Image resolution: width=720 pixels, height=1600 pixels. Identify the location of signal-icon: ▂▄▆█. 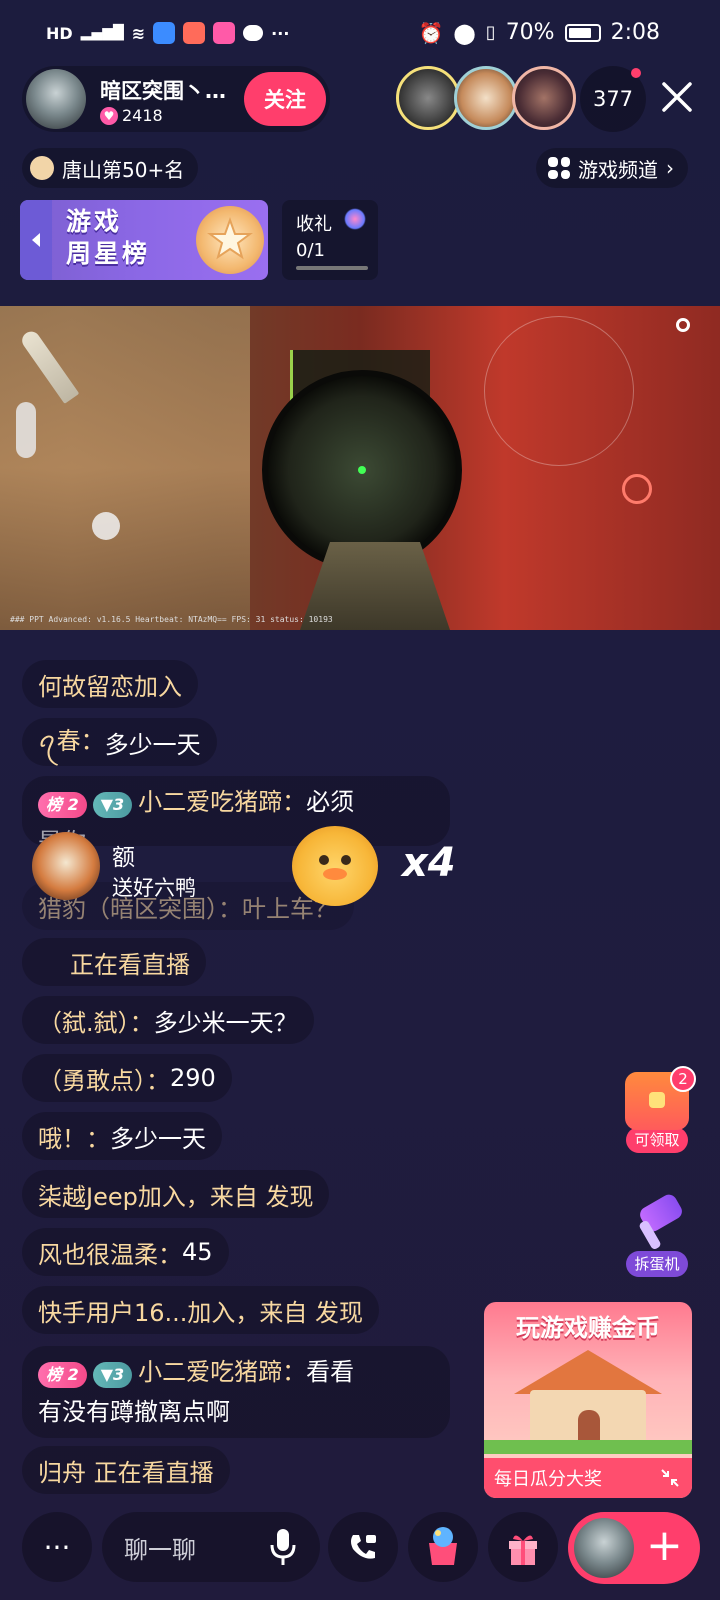
(102, 33).